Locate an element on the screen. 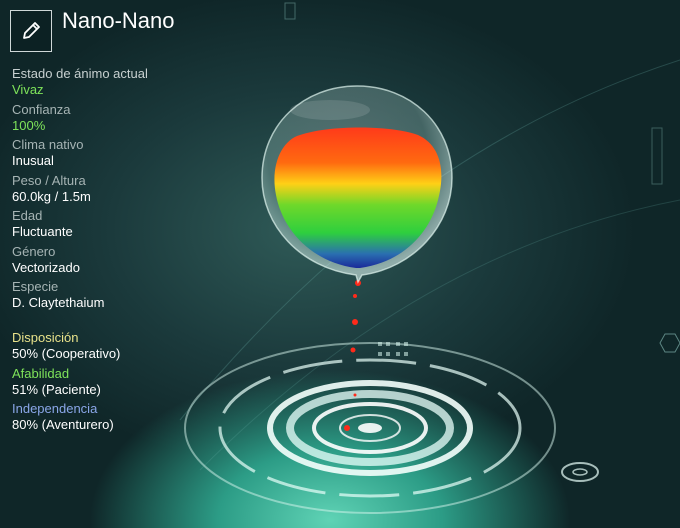 This screenshot has height=528, width=680. trait-value: 50% (Cooperativo) is located at coordinates (66, 353).